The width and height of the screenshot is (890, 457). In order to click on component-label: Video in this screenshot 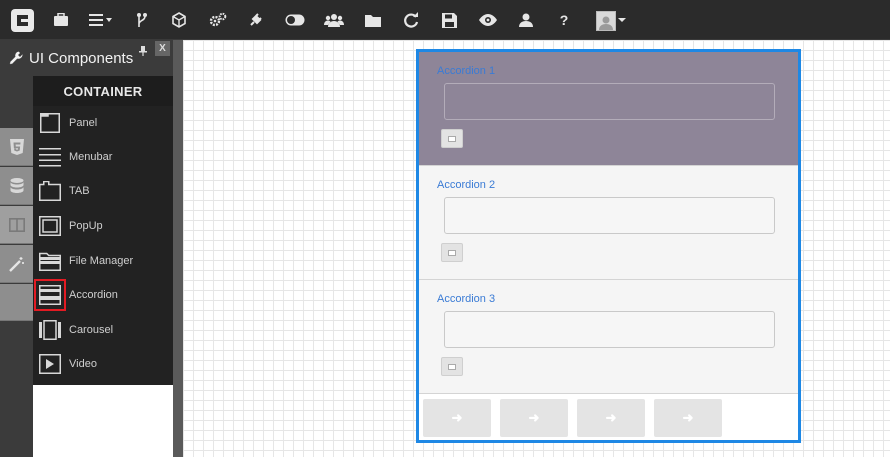, I will do `click(83, 364)`.